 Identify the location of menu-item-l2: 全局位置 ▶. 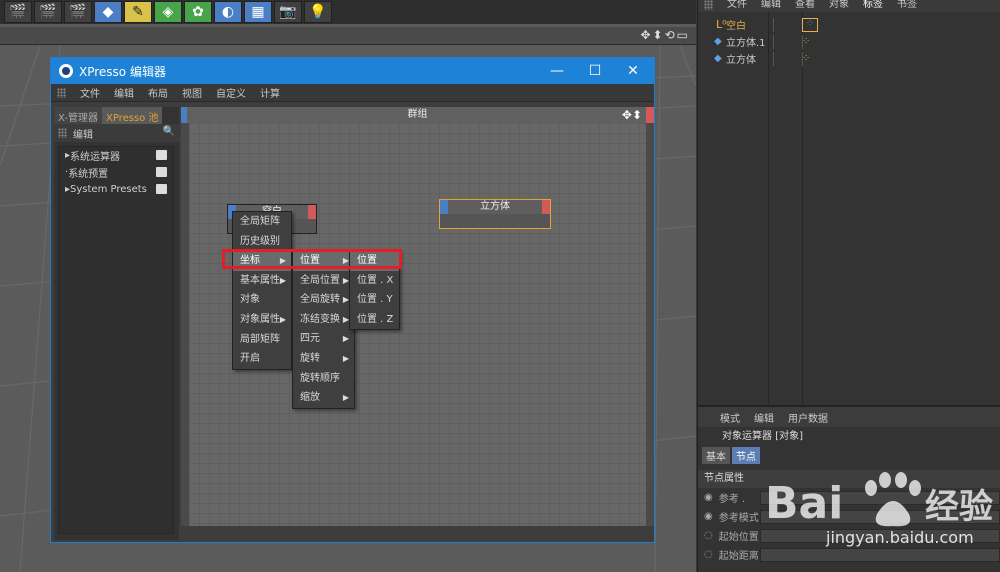
(323, 281).